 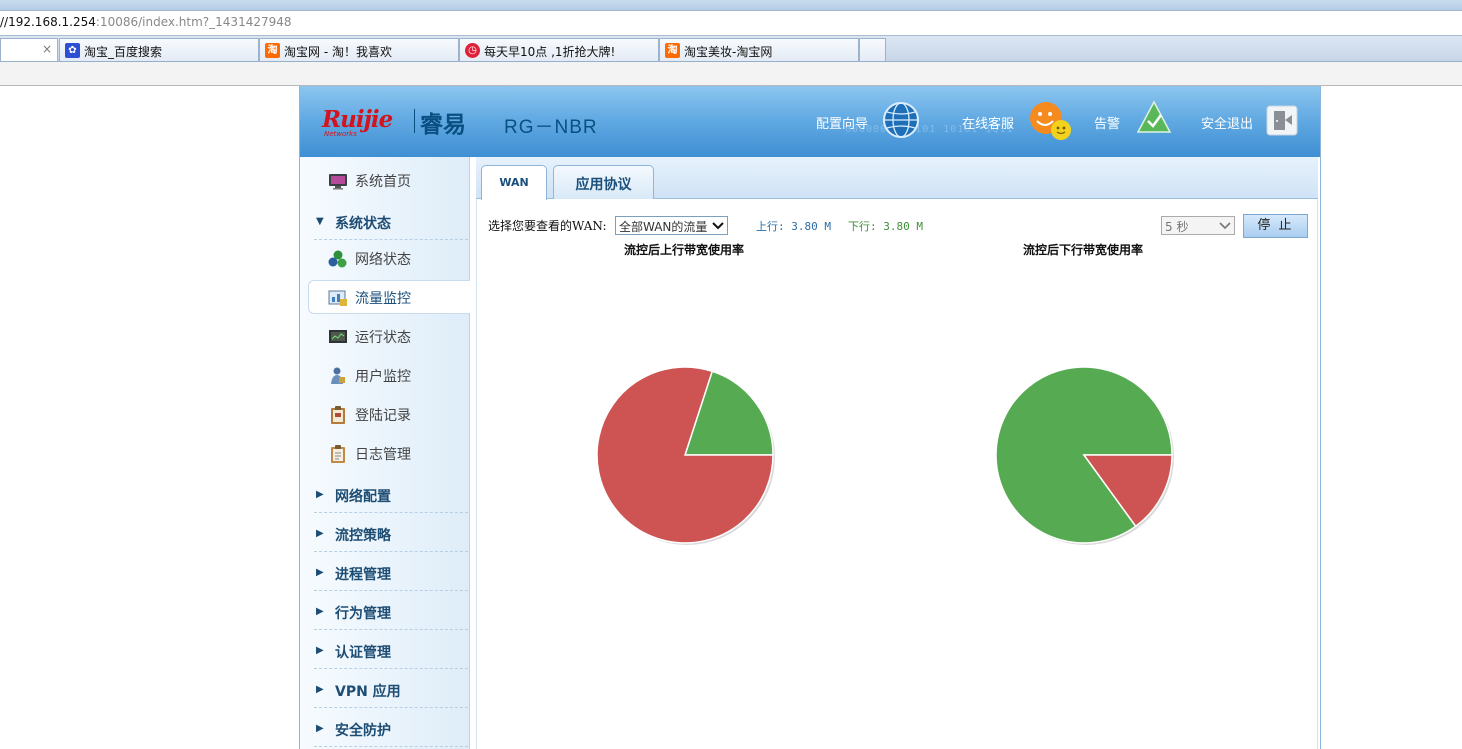 I want to click on logout-door-icon, so click(x=1282, y=120).